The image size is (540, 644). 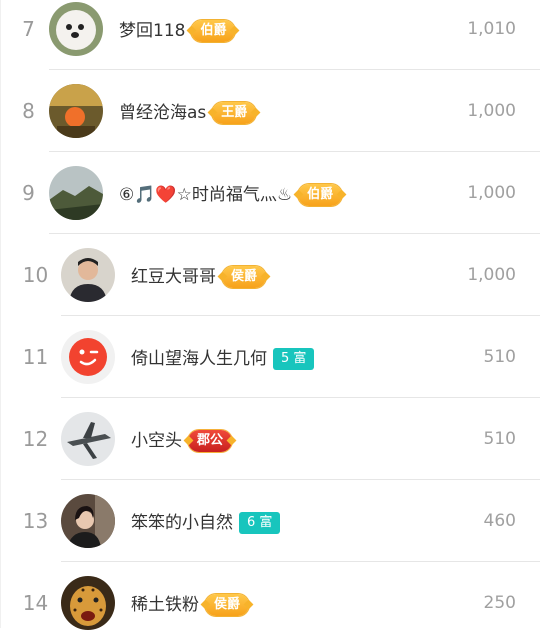 I want to click on user-name: 梦回118 伯爵, so click(x=177, y=29).